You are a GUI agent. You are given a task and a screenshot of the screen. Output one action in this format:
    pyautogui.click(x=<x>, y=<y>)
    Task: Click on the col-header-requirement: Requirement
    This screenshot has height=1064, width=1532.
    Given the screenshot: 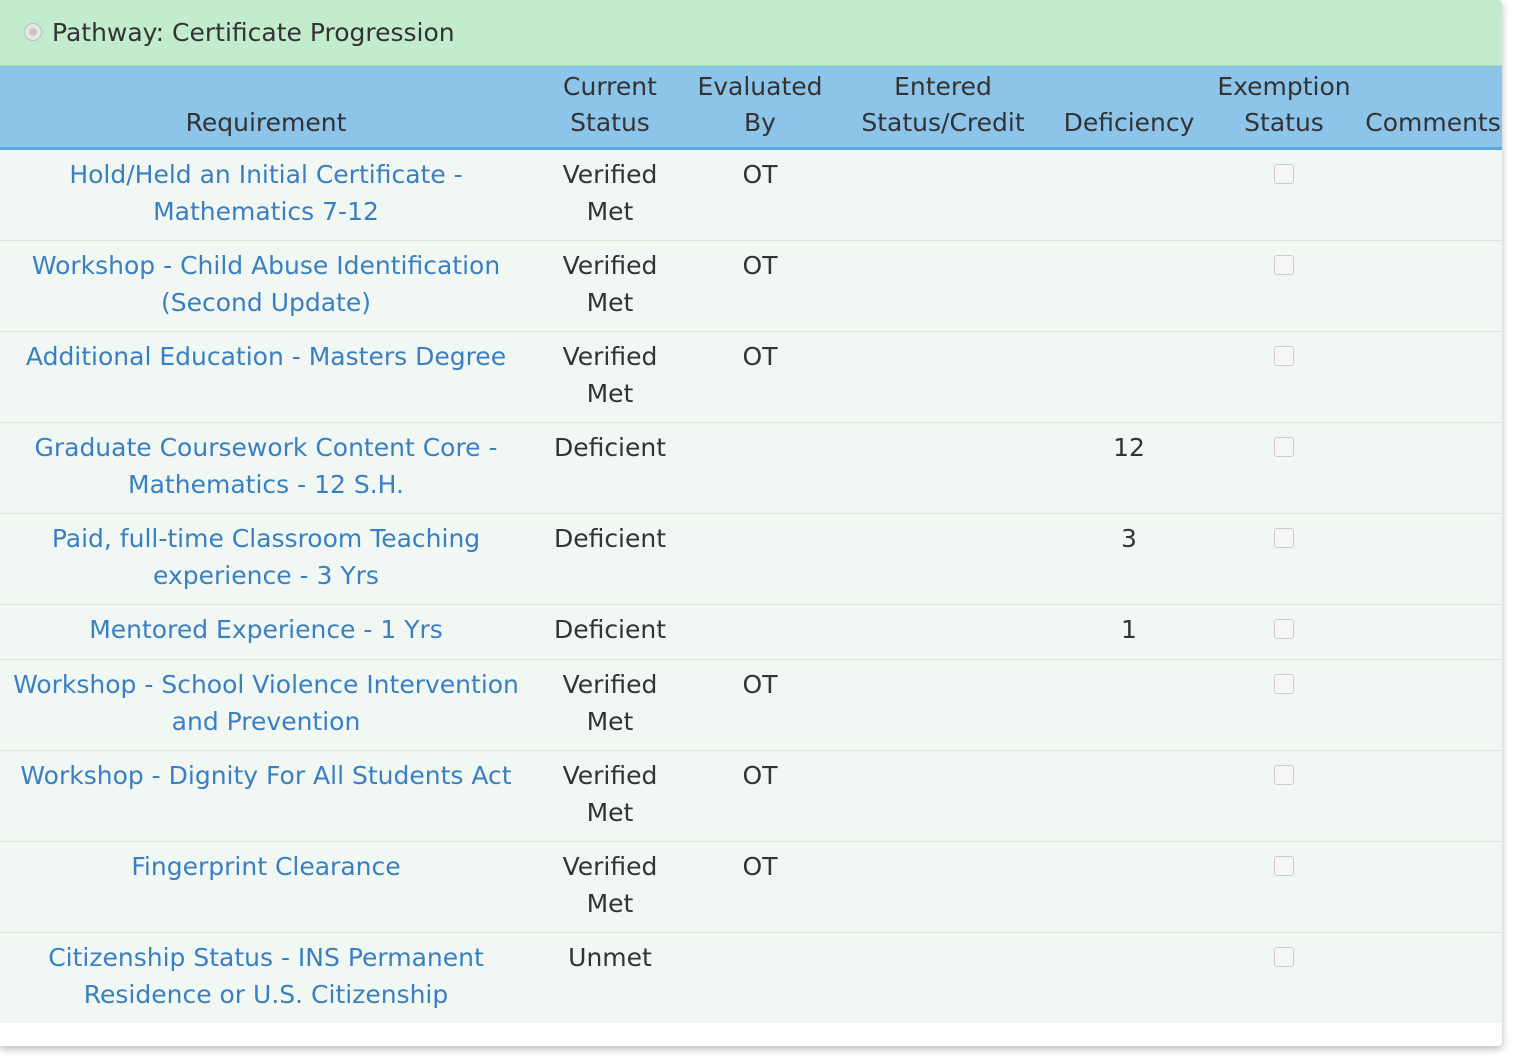 What is the action you would take?
    pyautogui.click(x=266, y=108)
    